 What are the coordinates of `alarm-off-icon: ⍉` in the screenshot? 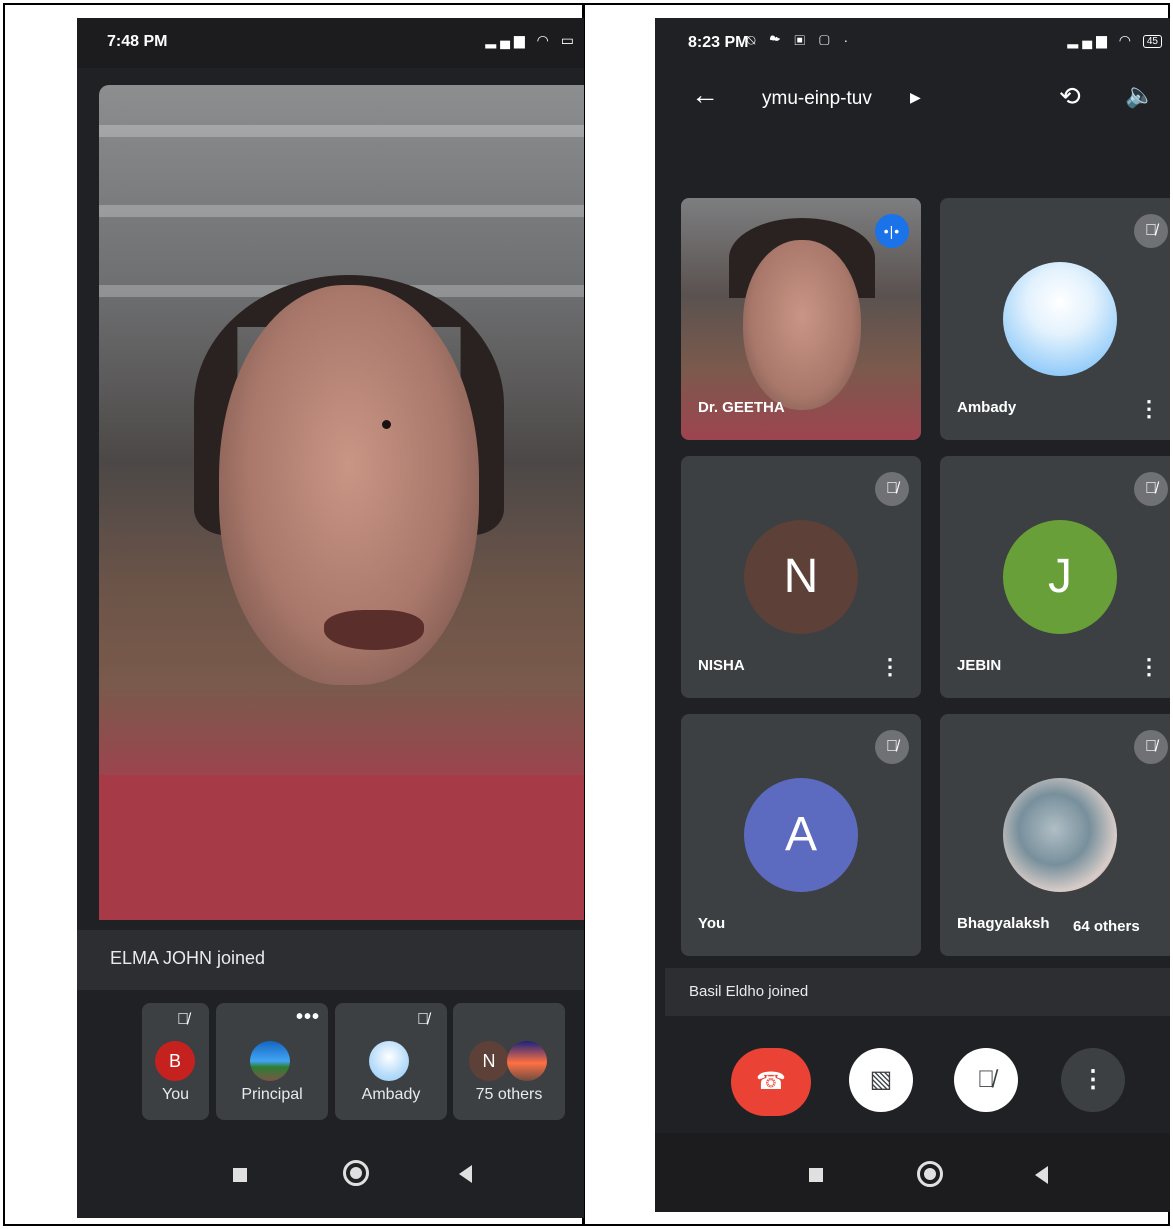 It's located at (754, 40).